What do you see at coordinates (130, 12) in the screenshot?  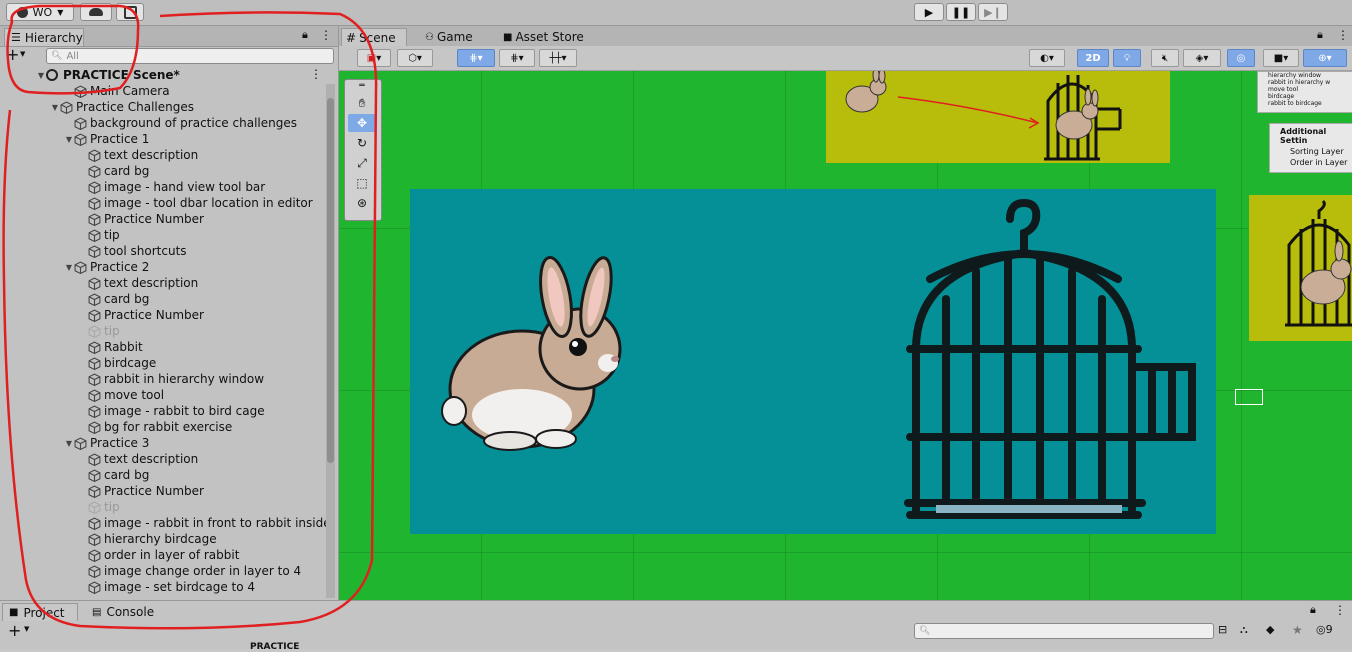 I see `collab-button` at bounding box center [130, 12].